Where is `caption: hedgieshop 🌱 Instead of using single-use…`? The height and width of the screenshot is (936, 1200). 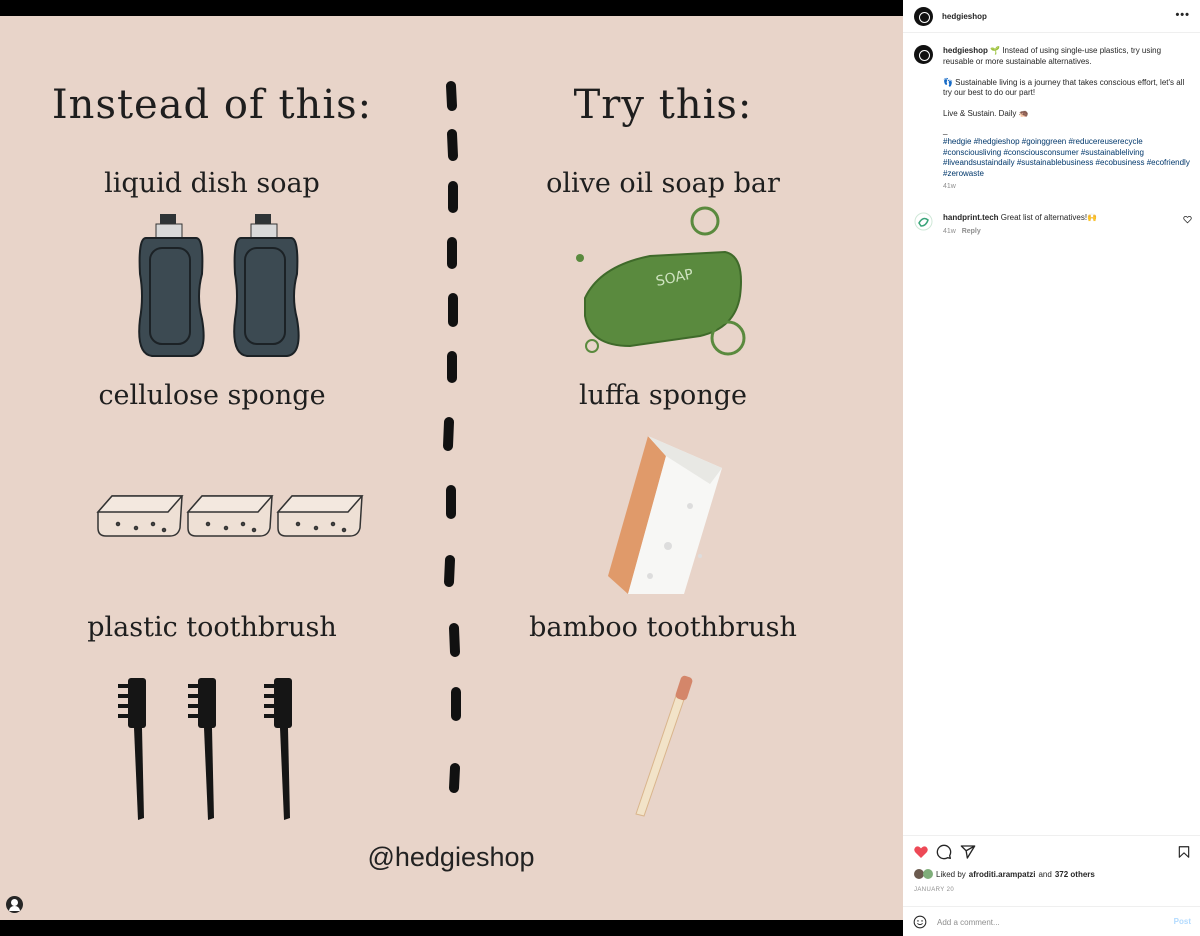 caption: hedgieshop 🌱 Instead of using single-use… is located at coordinates (1068, 119).